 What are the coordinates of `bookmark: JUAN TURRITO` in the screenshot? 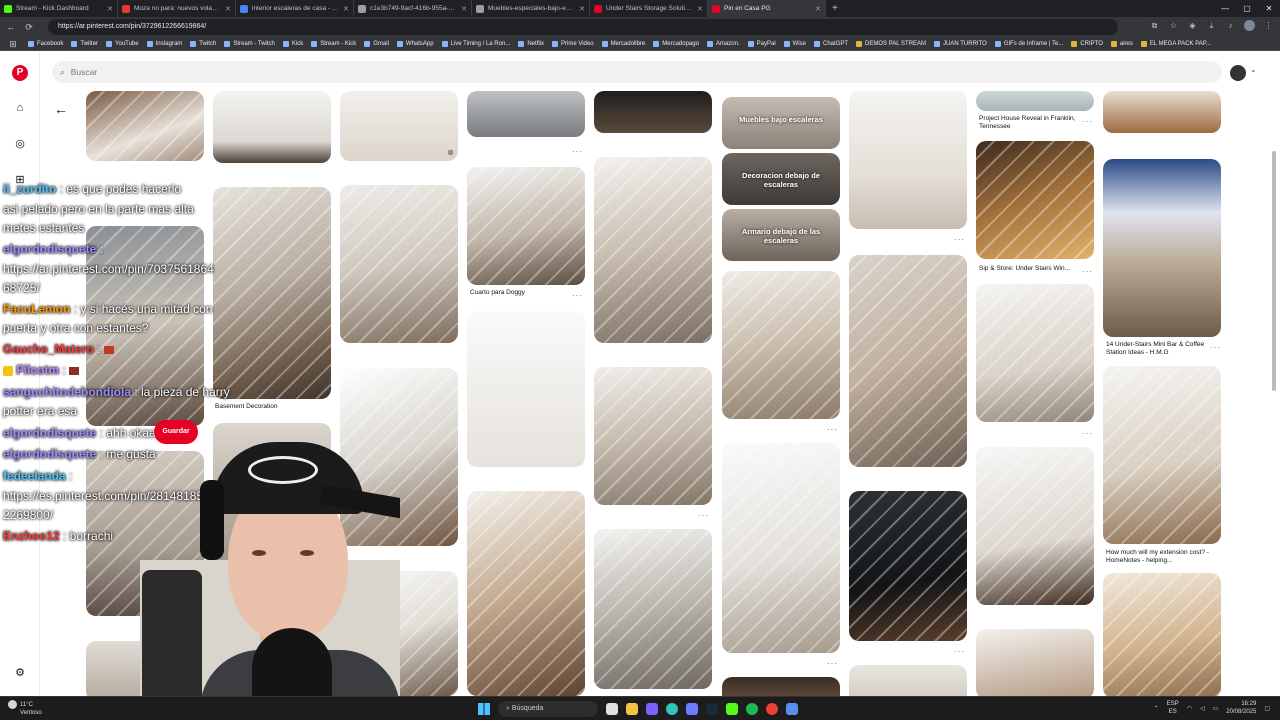 It's located at (960, 43).